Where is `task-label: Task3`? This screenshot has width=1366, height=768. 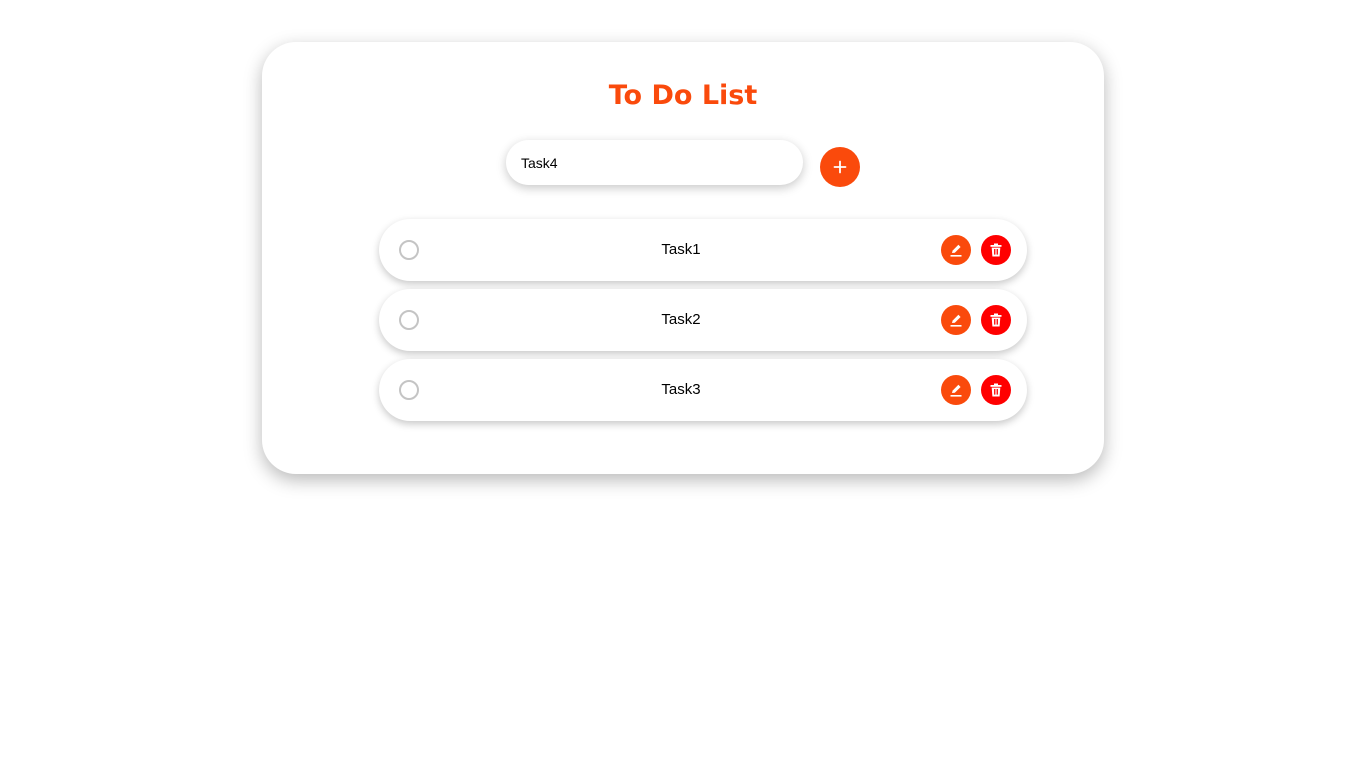
task-label: Task3 is located at coordinates (681, 389).